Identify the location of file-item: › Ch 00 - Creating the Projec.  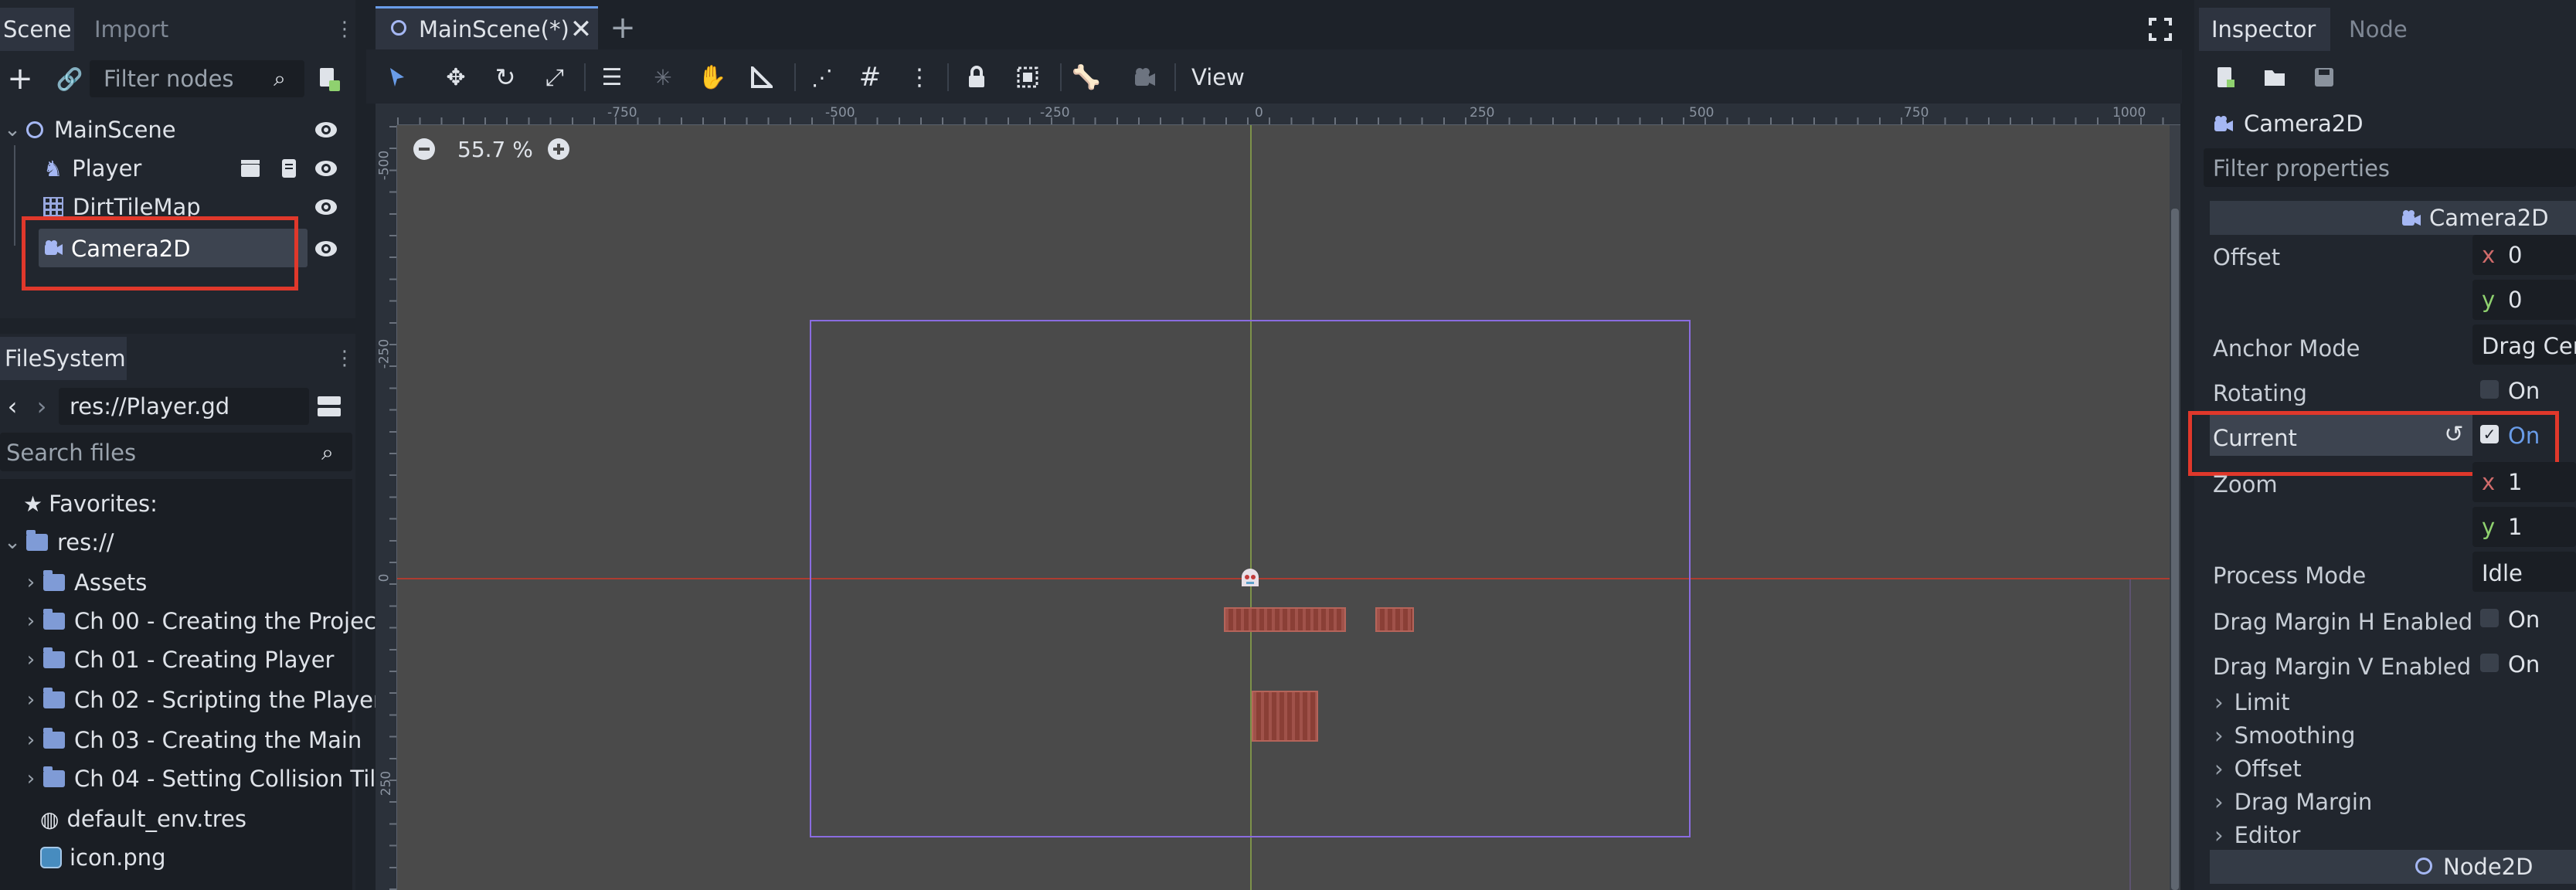
(188, 621).